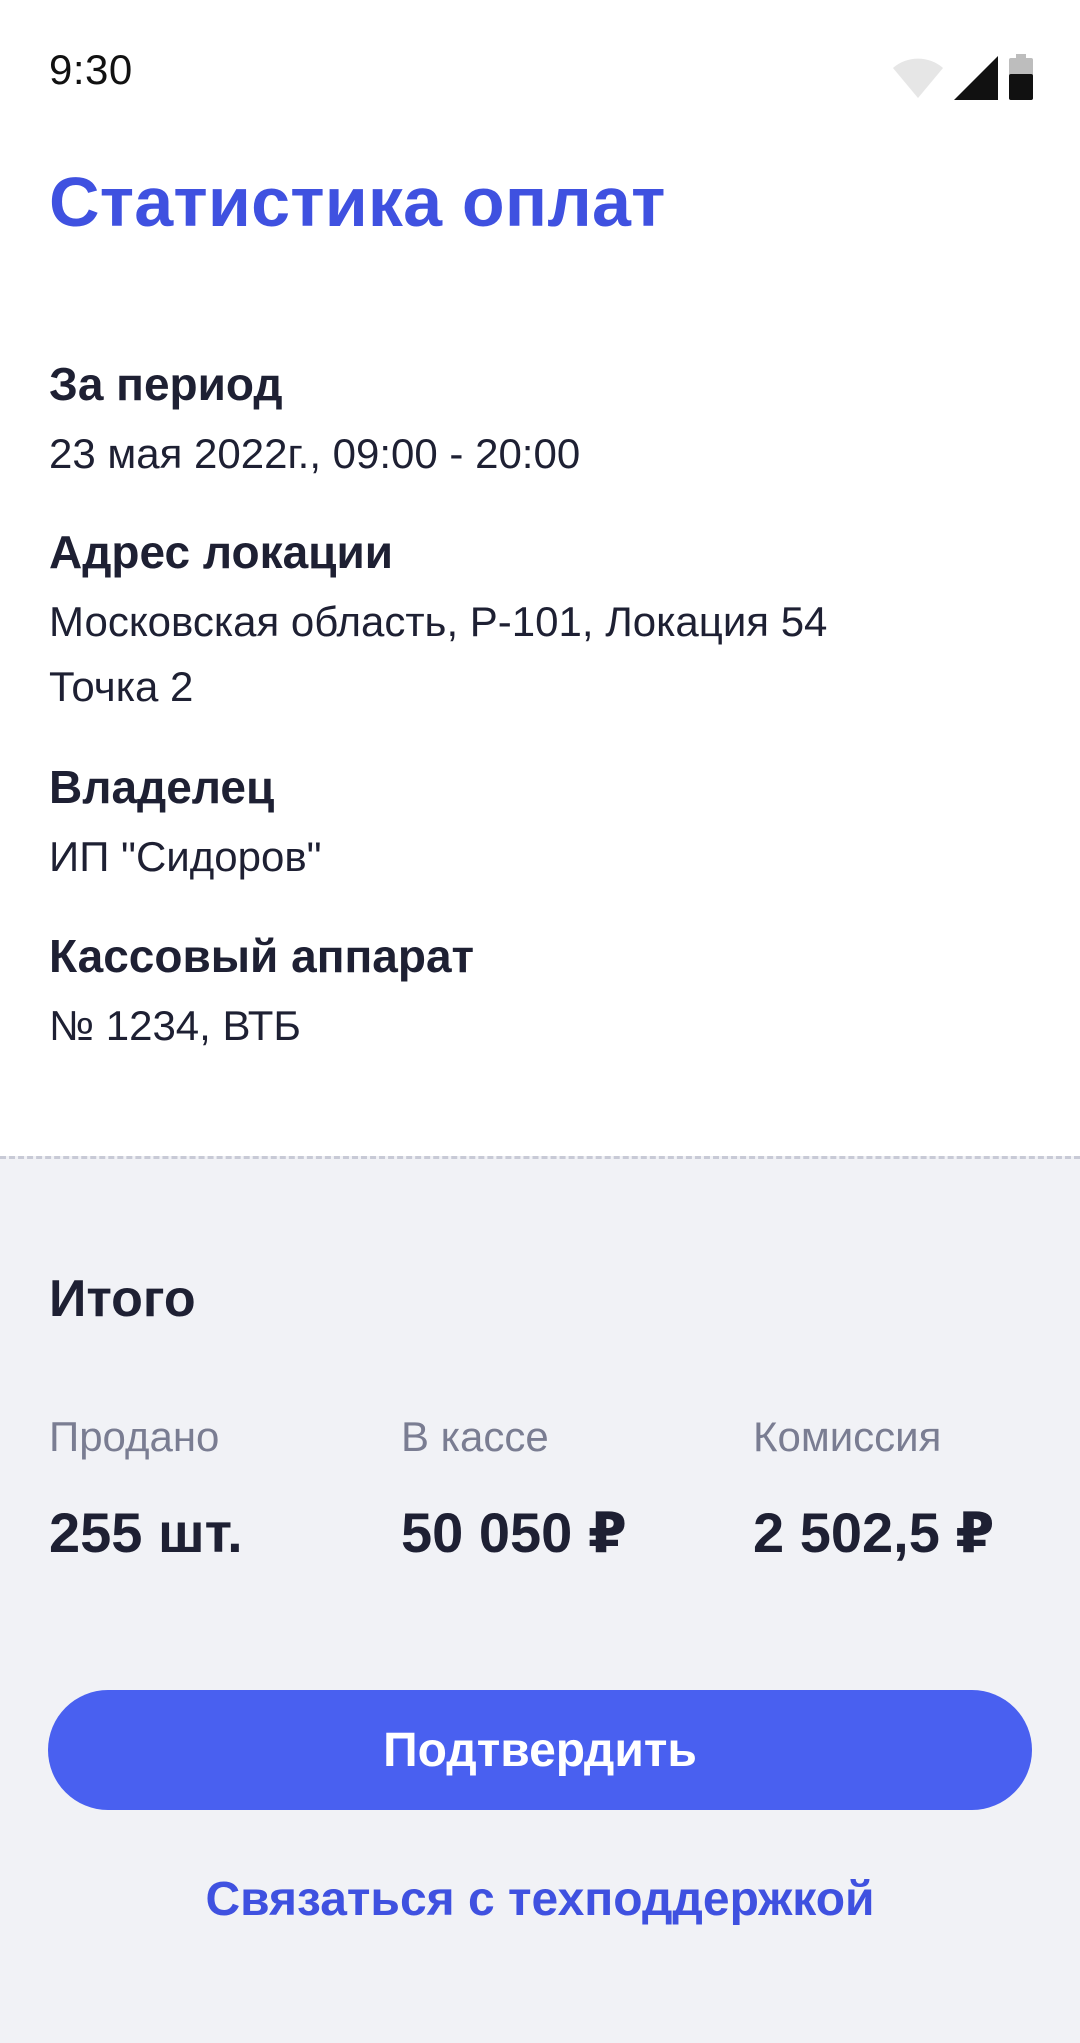  I want to click on stat-sold-value: 255 шт., so click(146, 1532).